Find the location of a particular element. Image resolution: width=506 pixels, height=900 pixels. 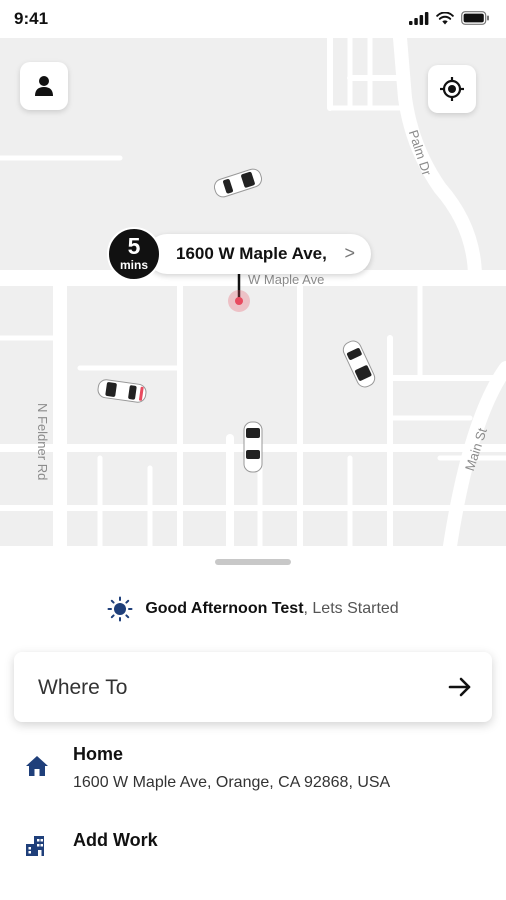

where-to-input: Where To is located at coordinates (253, 687).